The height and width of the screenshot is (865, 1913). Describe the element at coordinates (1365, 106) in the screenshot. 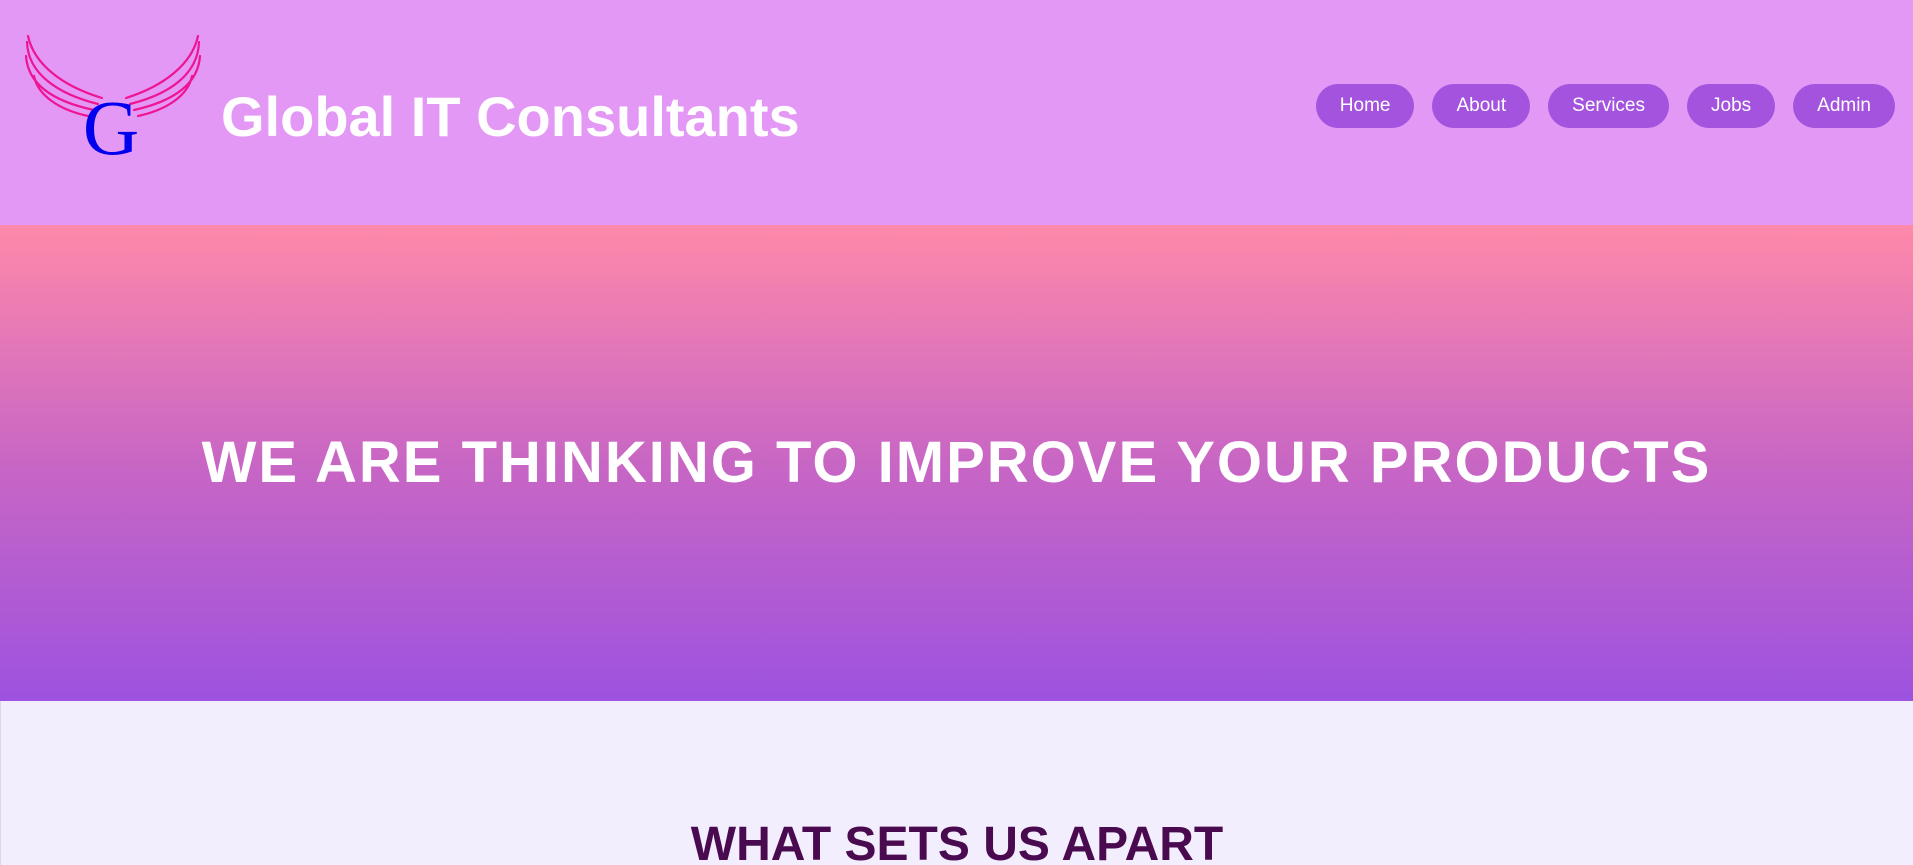

I see `nav-home-button: Home` at that location.